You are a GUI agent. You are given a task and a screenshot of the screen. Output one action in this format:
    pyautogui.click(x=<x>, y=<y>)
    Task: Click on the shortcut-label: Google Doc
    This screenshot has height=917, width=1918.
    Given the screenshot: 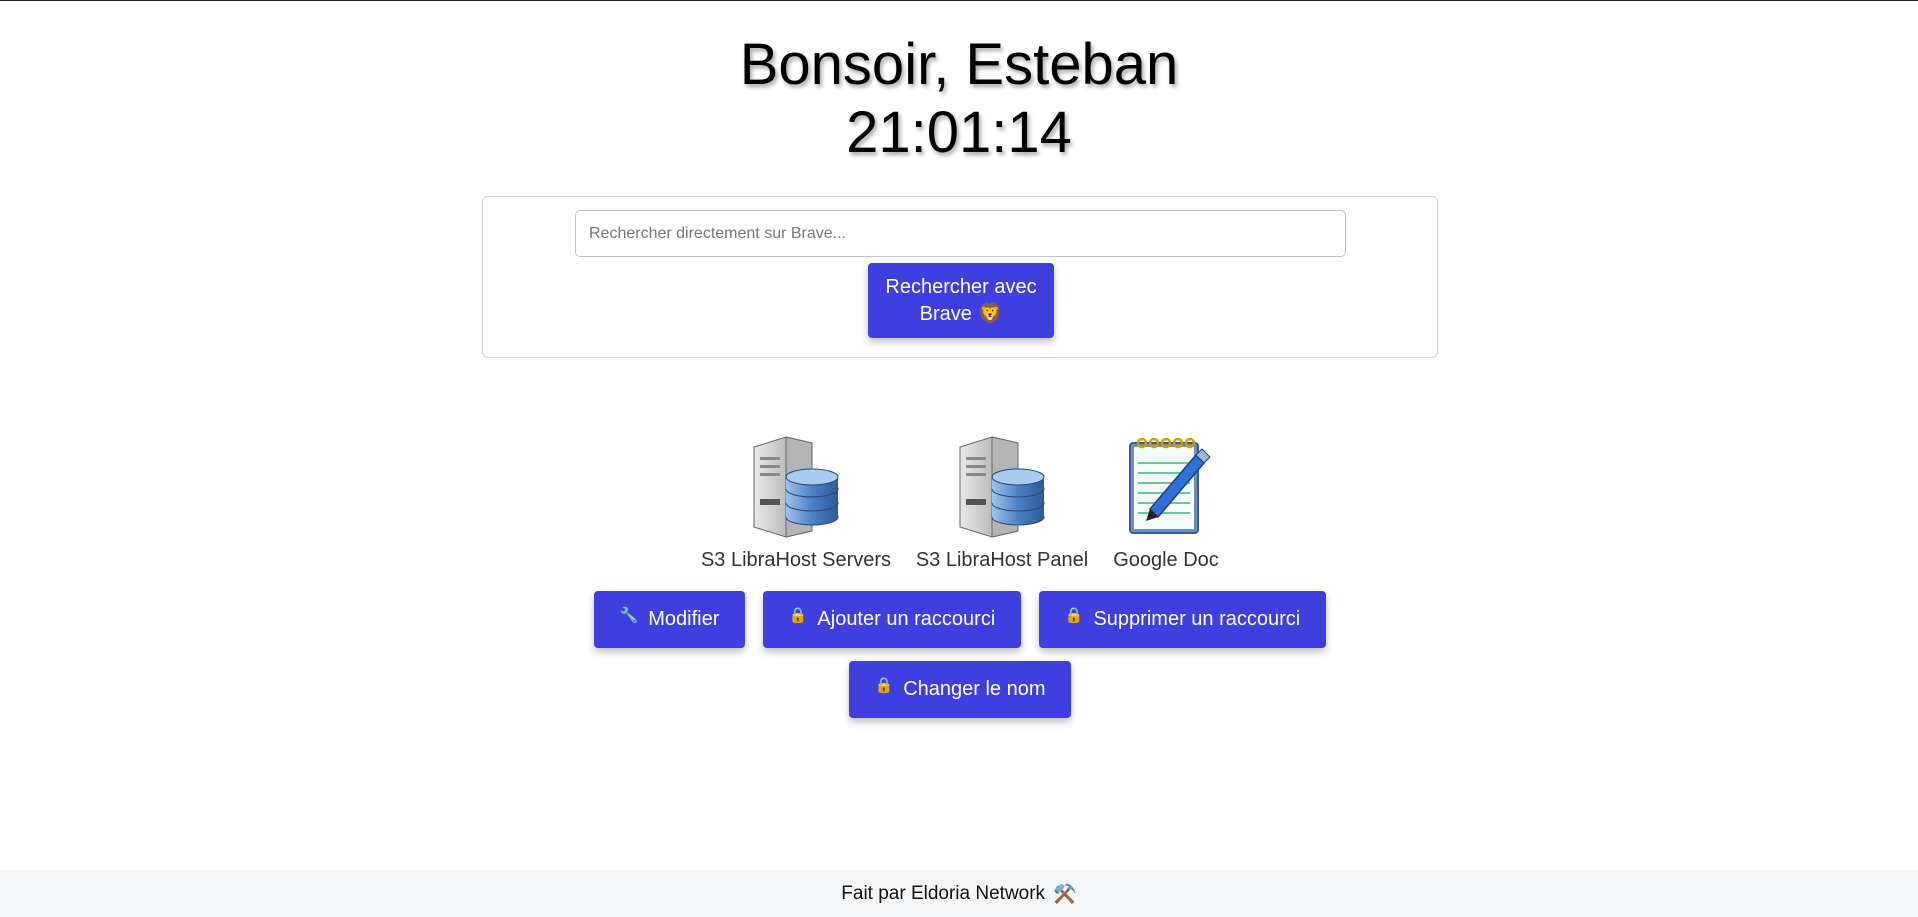 What is the action you would take?
    pyautogui.click(x=1166, y=560)
    